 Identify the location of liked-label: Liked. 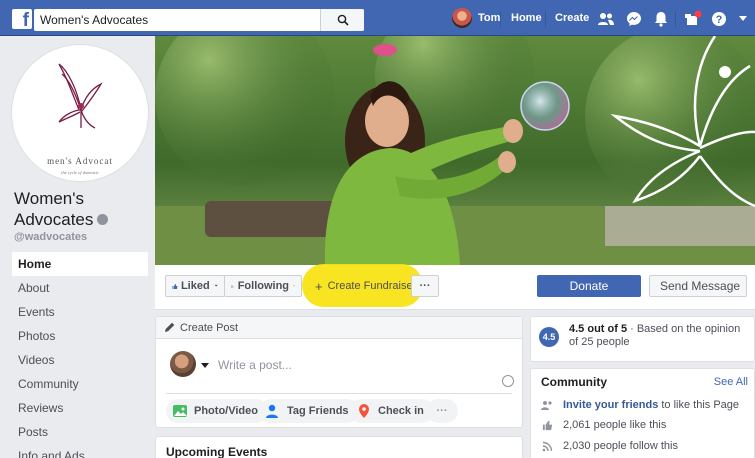
(195, 286).